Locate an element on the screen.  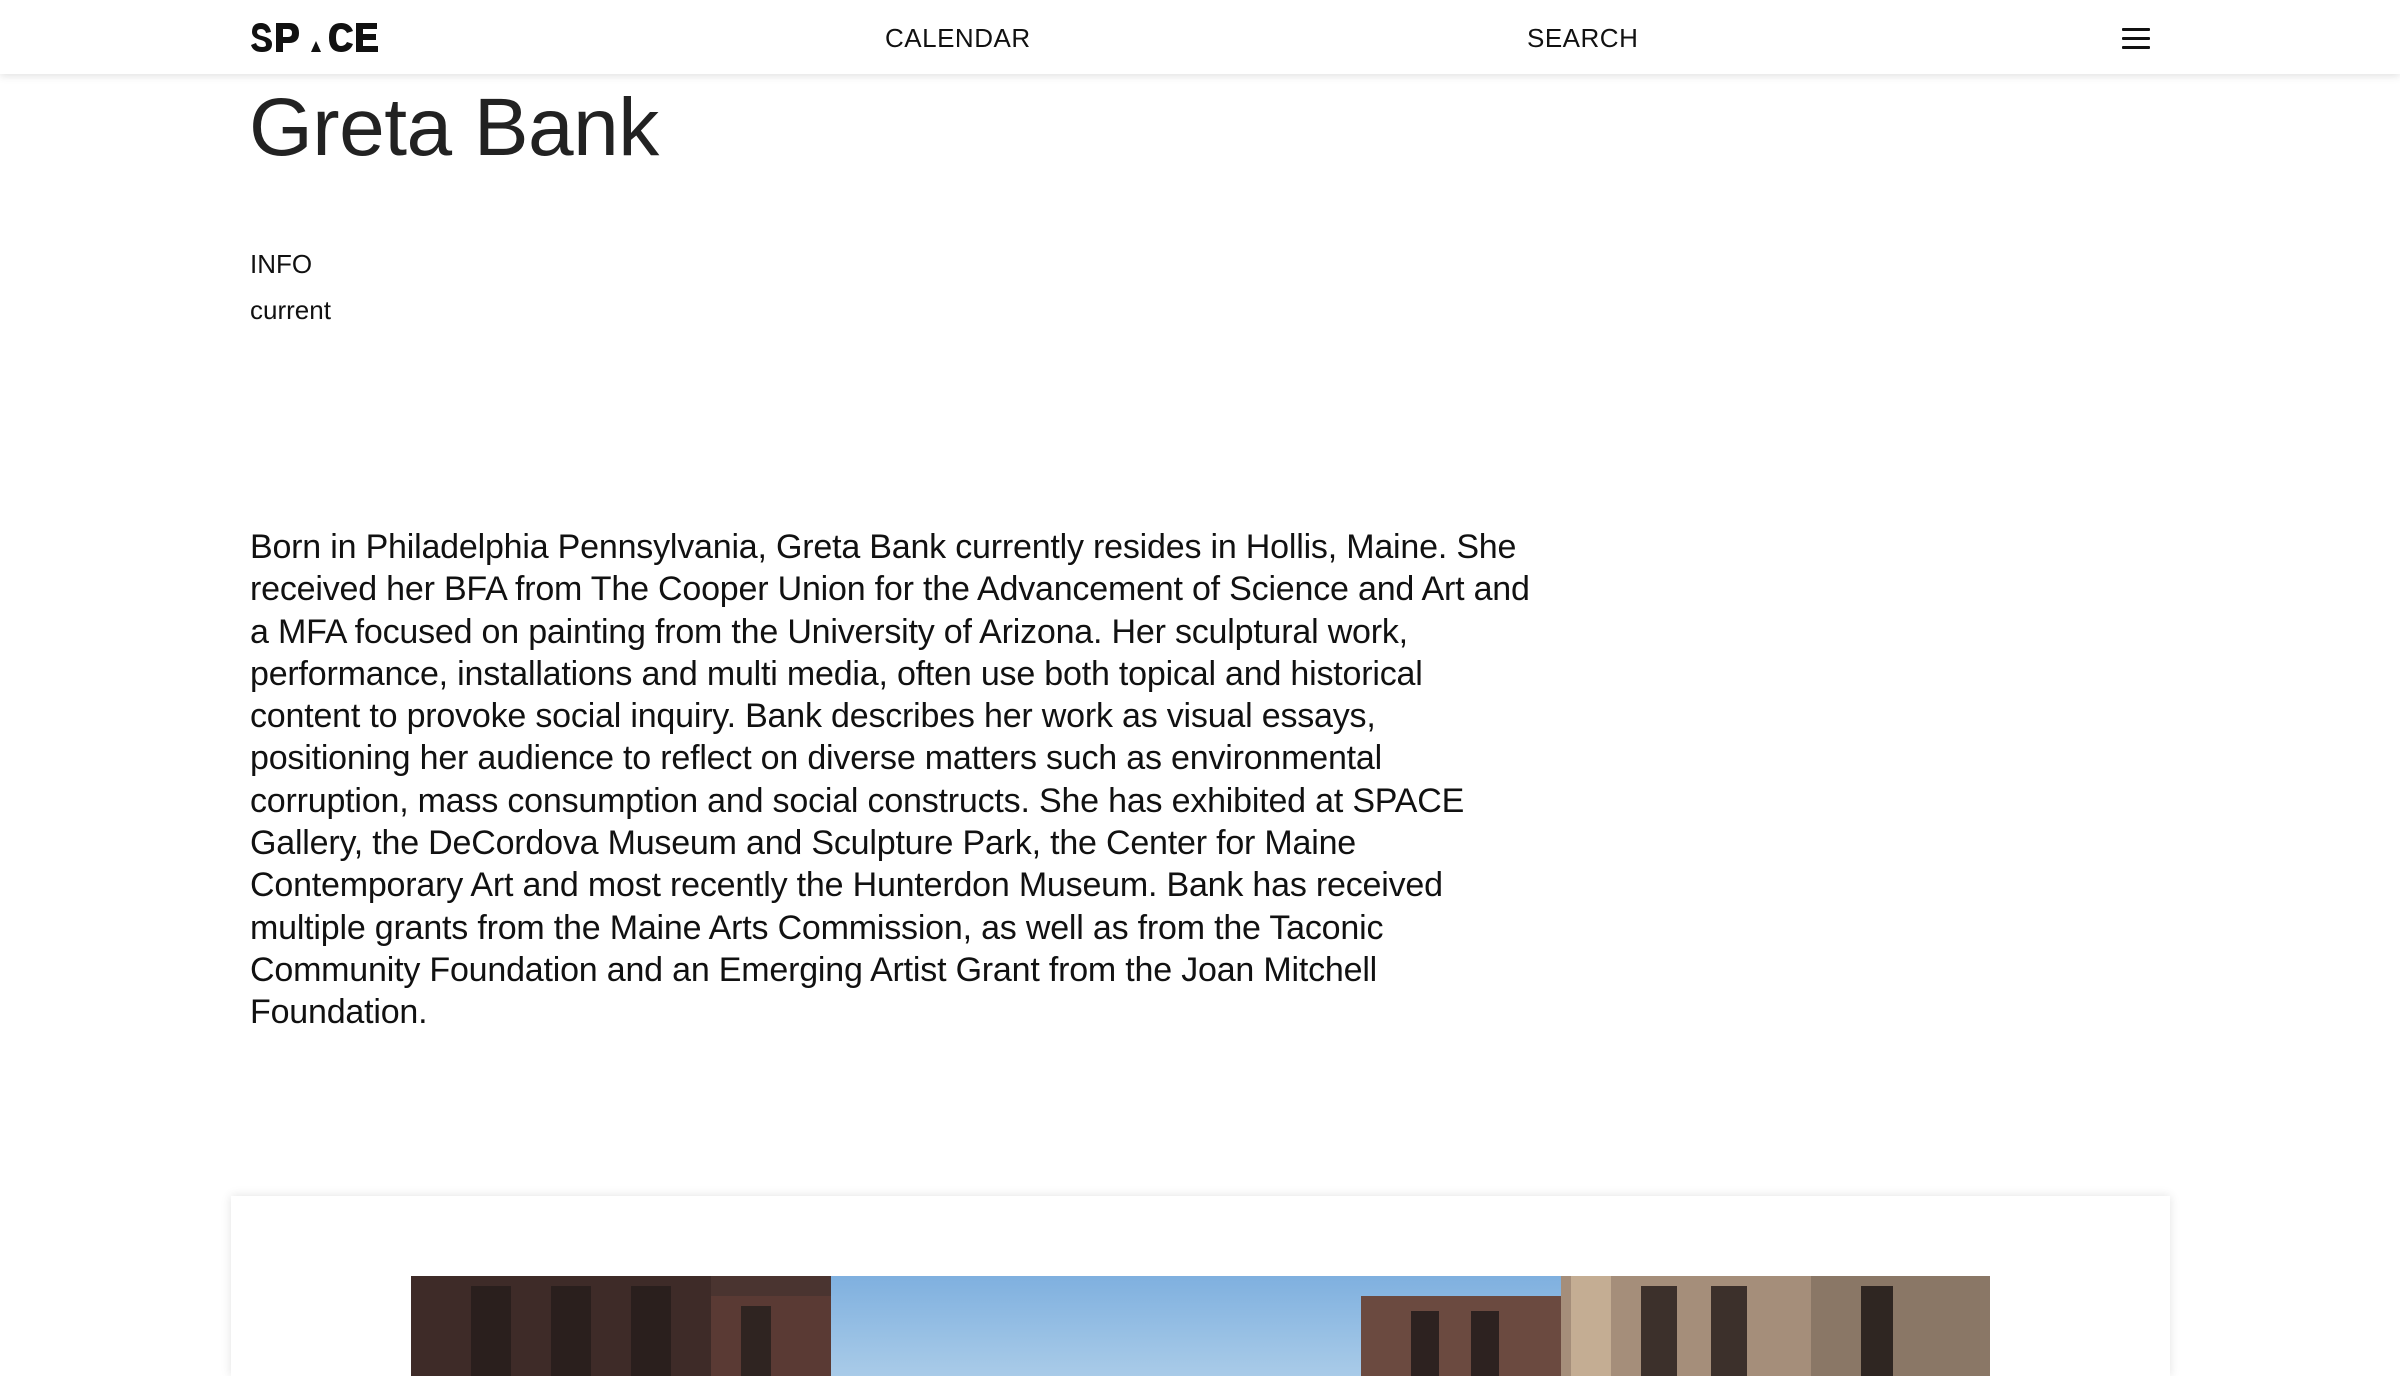
page-title: Greta Bank is located at coordinates (454, 127).